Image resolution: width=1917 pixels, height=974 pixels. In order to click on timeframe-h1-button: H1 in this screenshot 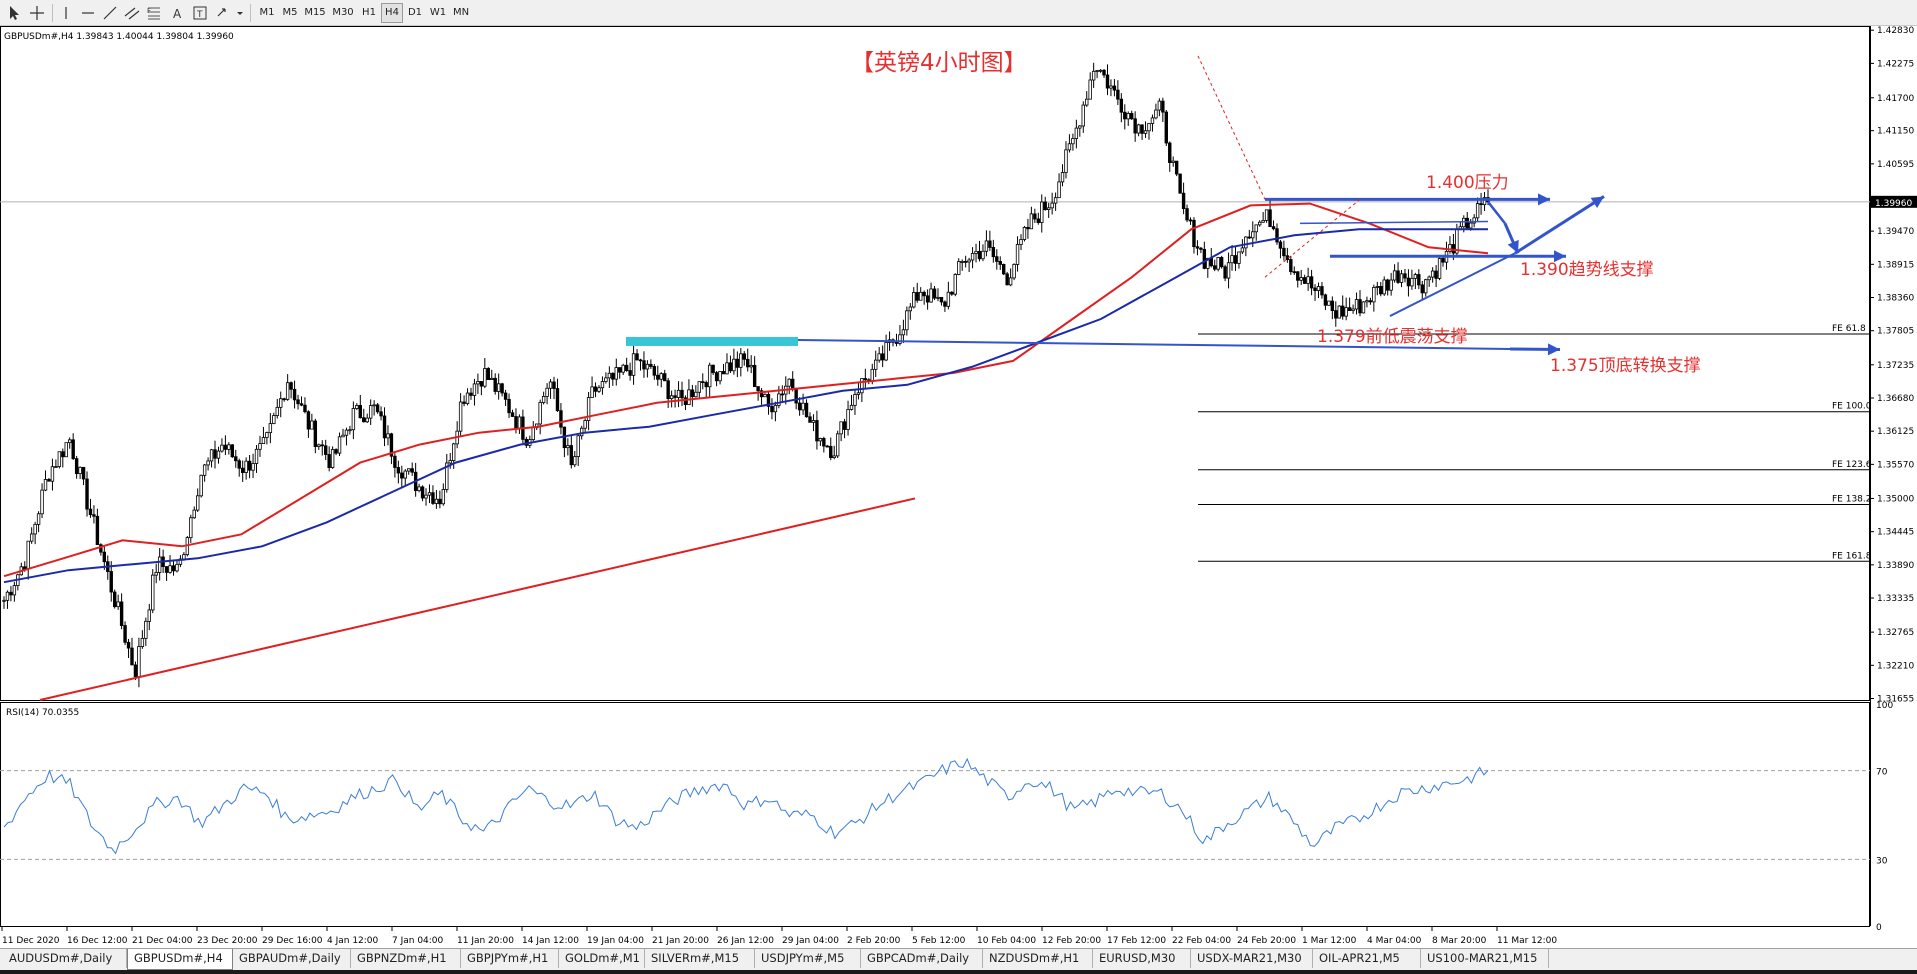, I will do `click(369, 13)`.